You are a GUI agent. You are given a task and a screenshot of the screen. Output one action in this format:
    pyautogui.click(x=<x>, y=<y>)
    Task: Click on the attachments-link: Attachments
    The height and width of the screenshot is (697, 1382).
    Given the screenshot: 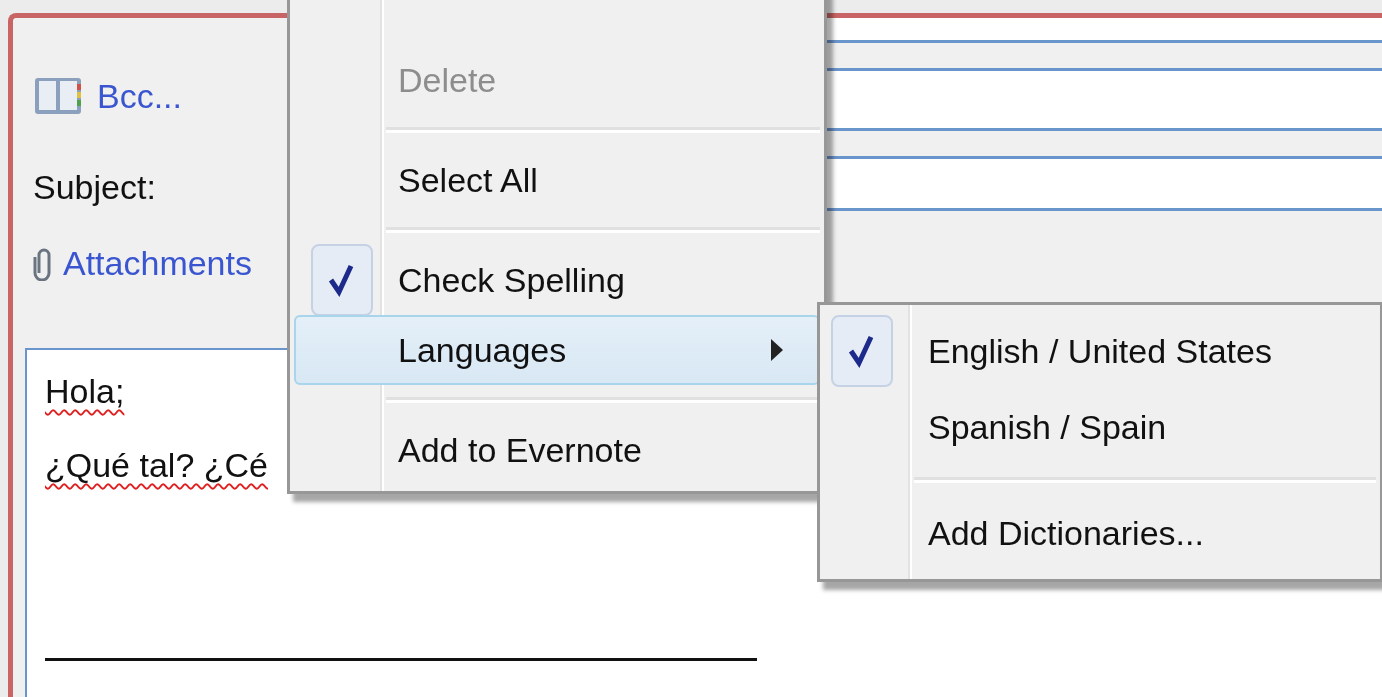 What is the action you would take?
    pyautogui.click(x=157, y=263)
    